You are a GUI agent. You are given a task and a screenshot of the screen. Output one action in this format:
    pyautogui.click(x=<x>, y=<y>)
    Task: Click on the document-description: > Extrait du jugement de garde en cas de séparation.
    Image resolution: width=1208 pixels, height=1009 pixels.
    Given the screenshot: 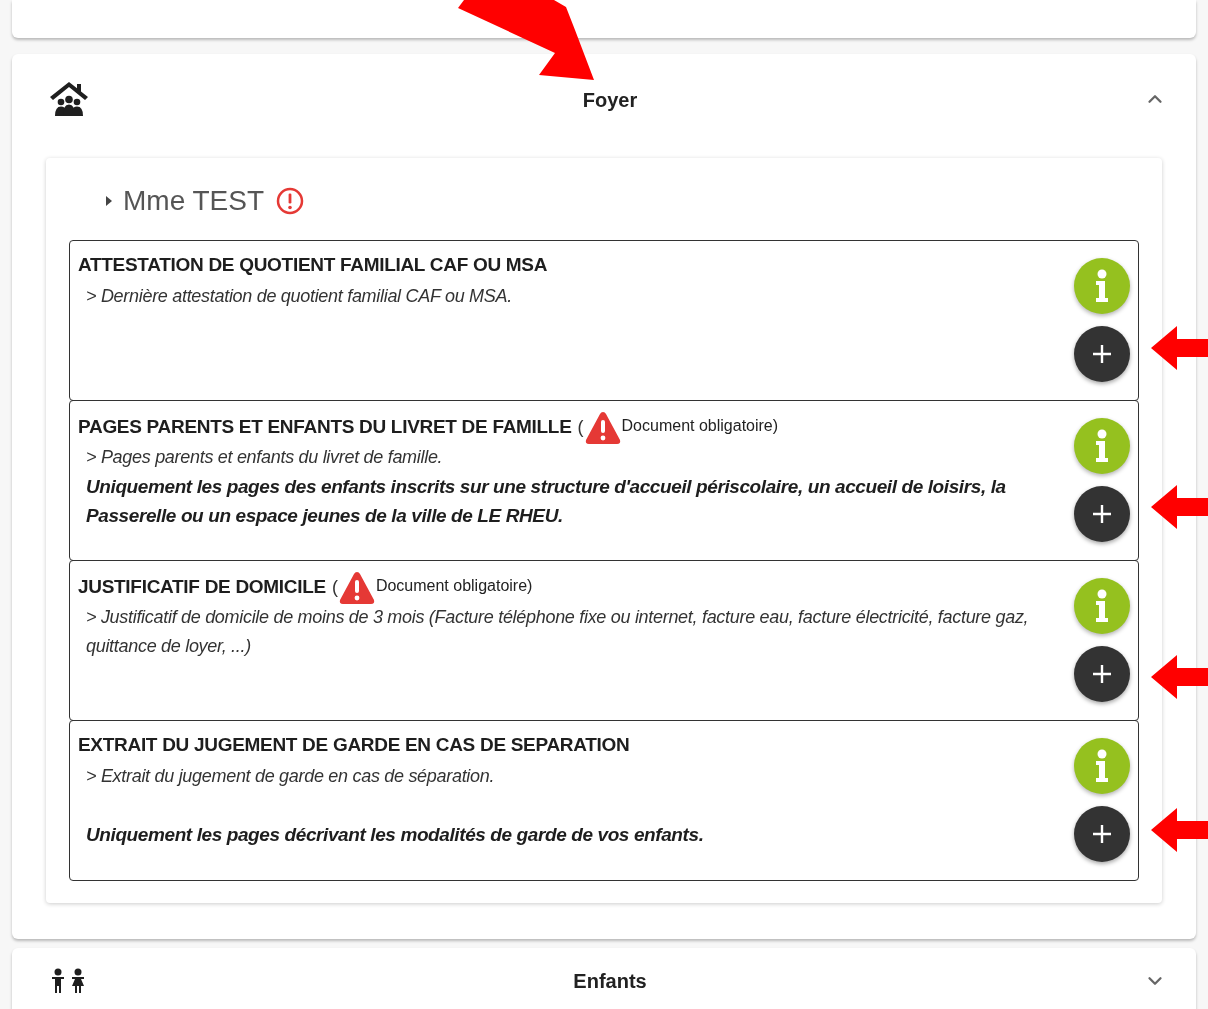 What is the action you would take?
    pyautogui.click(x=290, y=776)
    